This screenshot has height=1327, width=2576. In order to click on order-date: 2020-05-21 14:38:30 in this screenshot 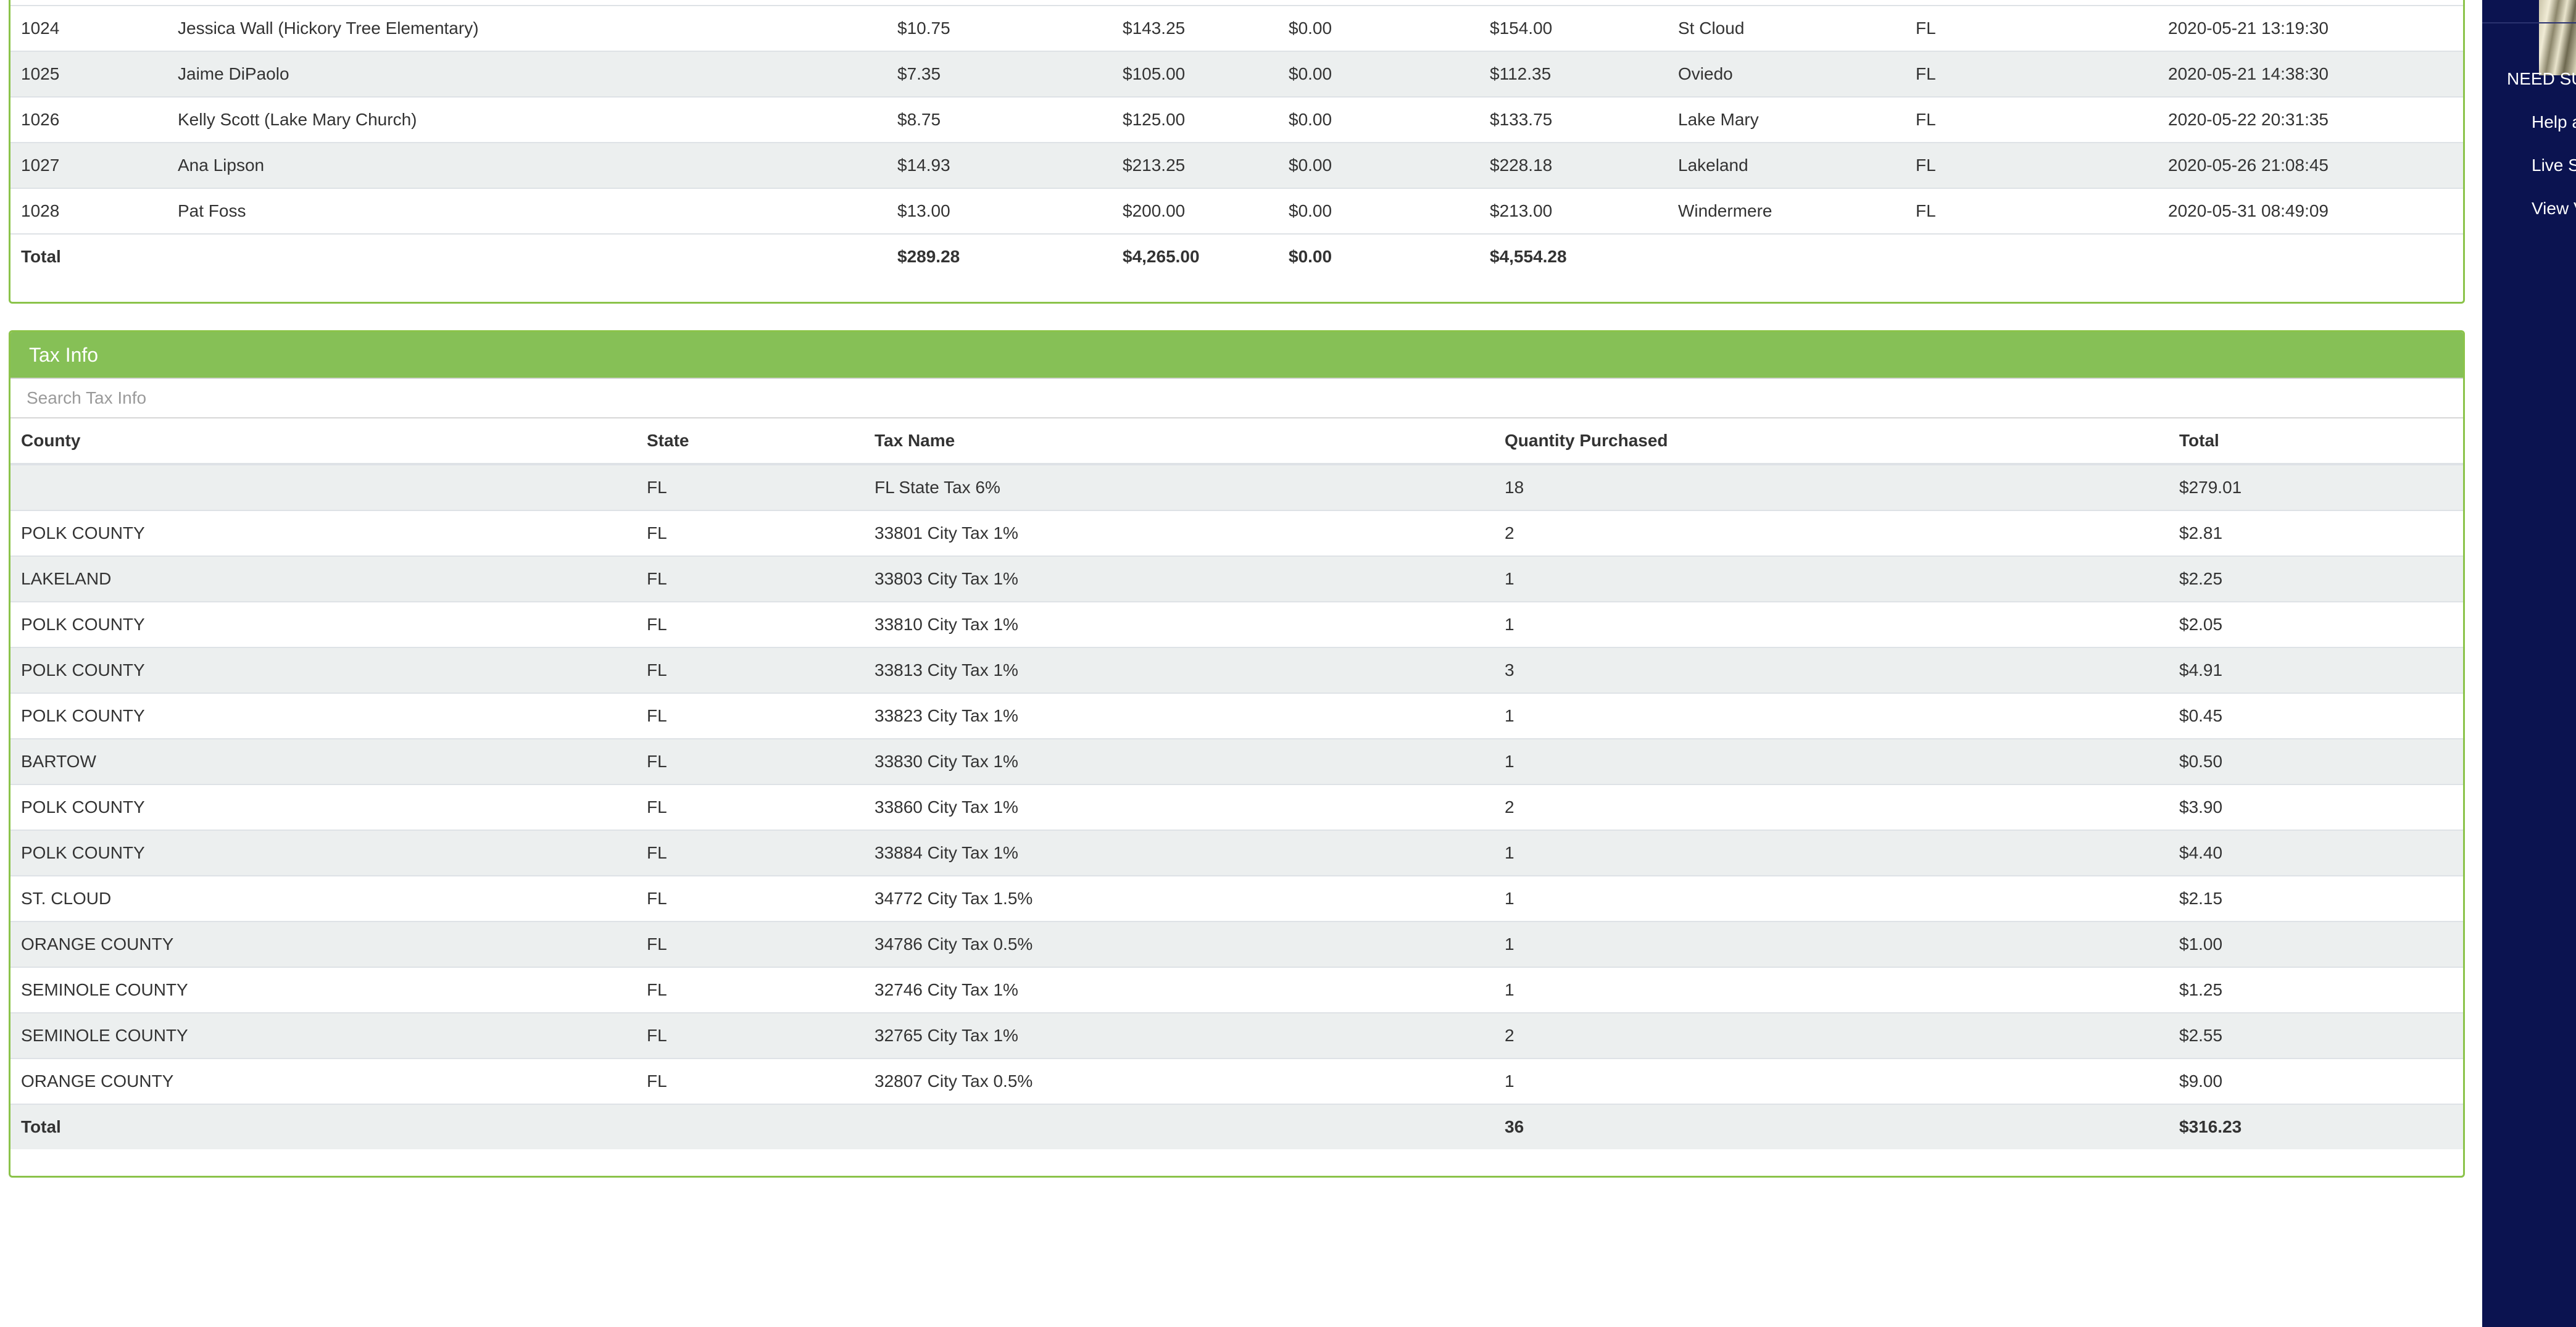, I will do `click(2248, 73)`.